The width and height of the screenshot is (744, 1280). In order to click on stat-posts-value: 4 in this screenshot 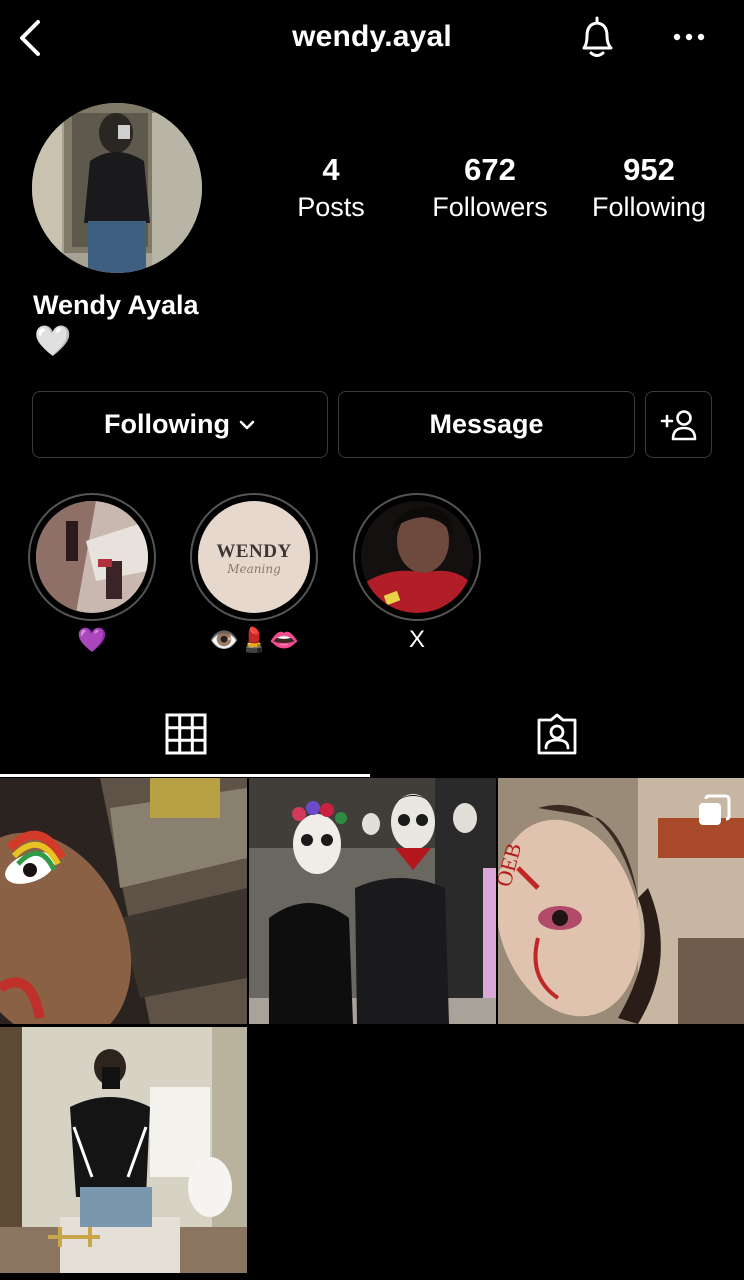, I will do `click(331, 169)`.